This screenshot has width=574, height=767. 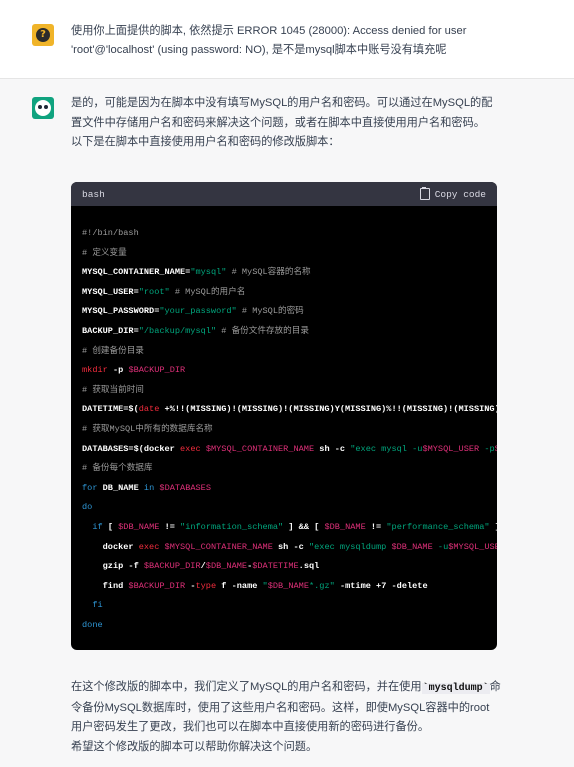 I want to click on code-token: "information_schema", so click(x=232, y=526).